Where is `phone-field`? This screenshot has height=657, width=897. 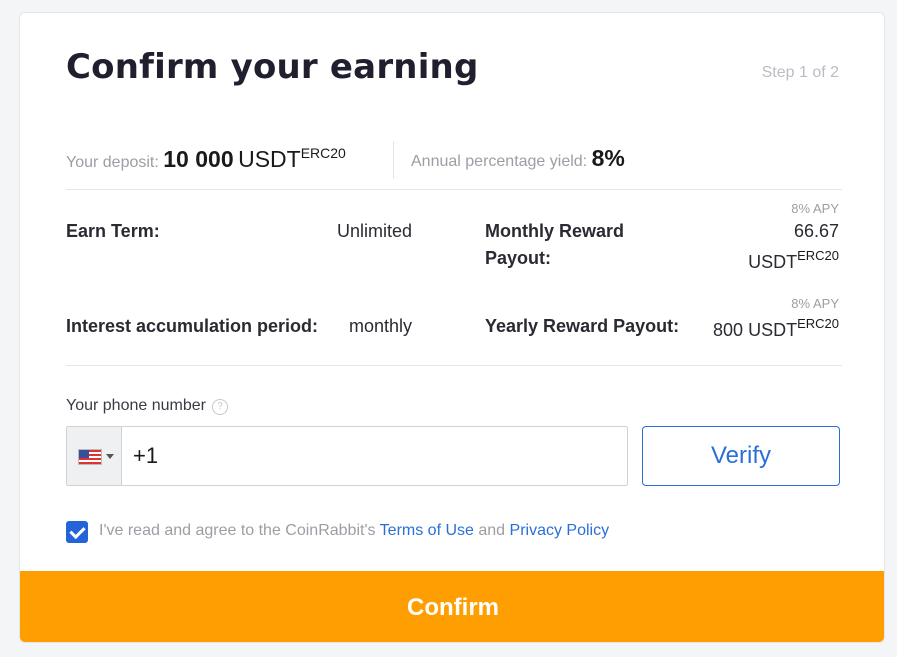
phone-field is located at coordinates (347, 456).